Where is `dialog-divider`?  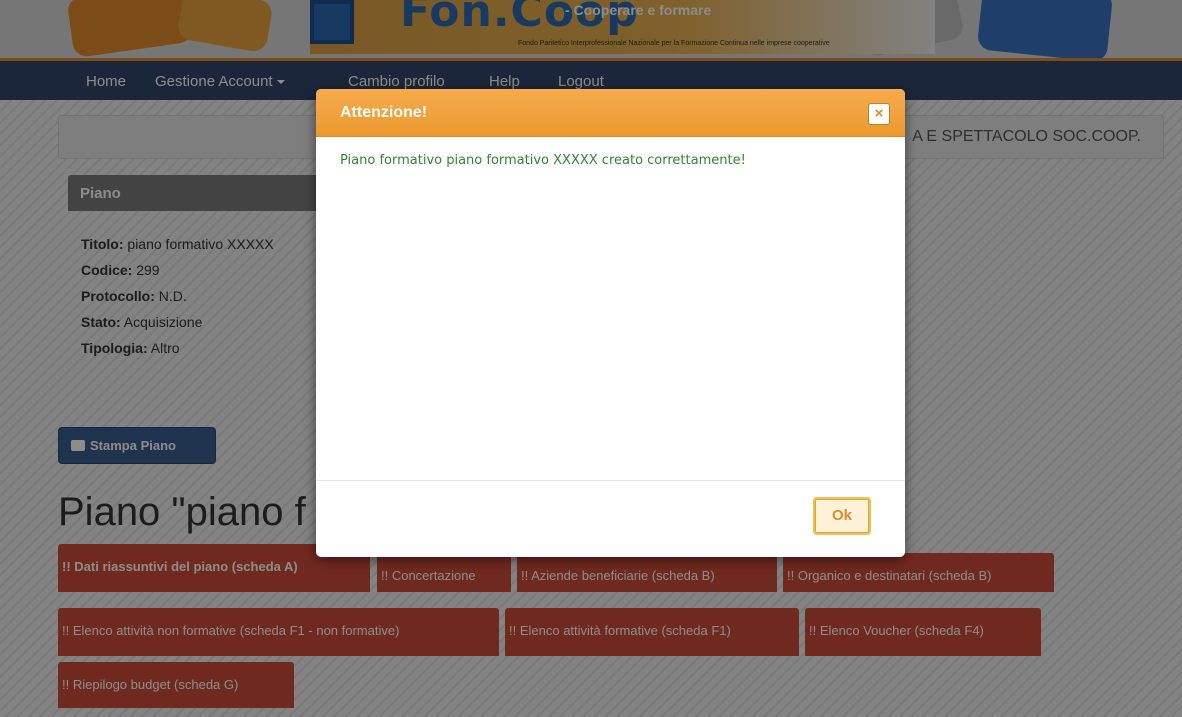 dialog-divider is located at coordinates (610, 480).